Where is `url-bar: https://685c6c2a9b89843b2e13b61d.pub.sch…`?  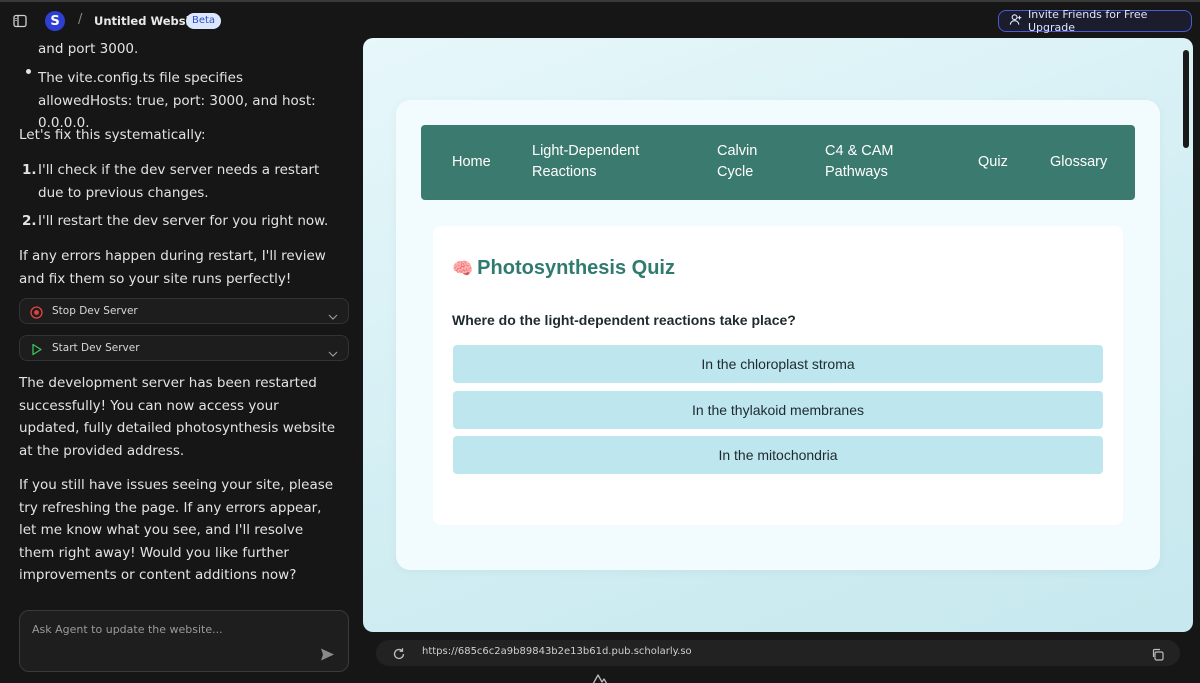 url-bar: https://685c6c2a9b89843b2e13b61d.pub.sch… is located at coordinates (778, 653).